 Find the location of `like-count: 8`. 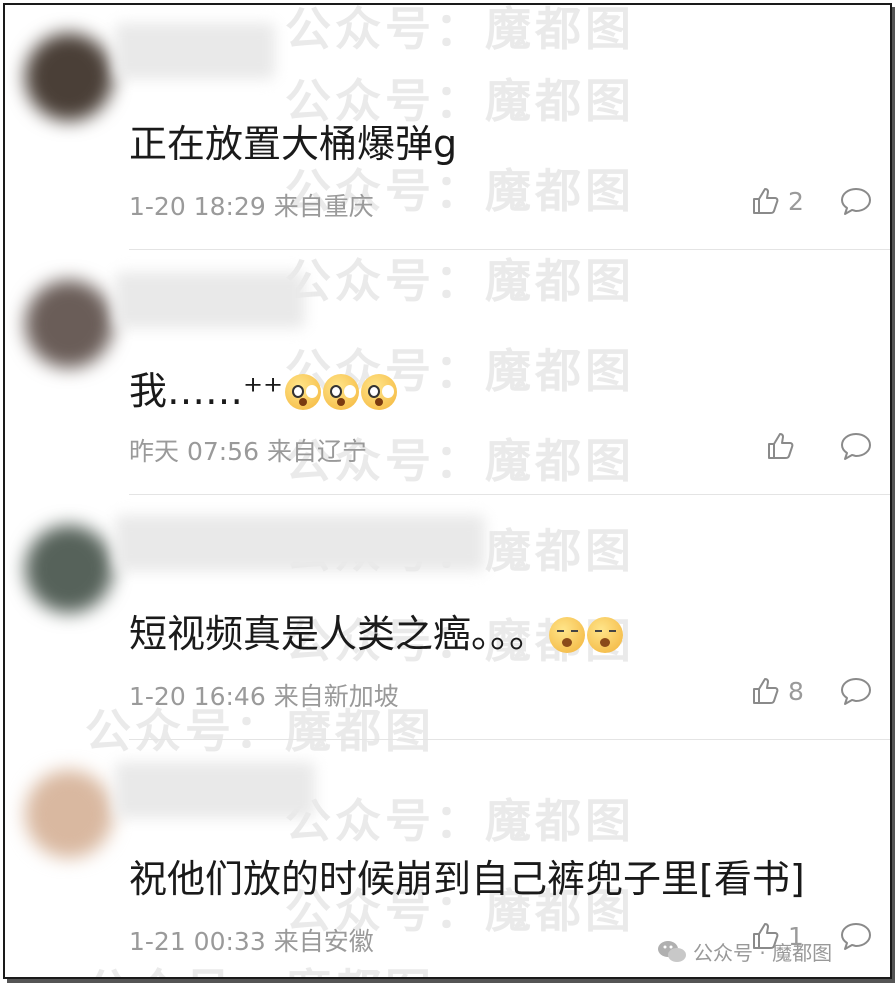

like-count: 8 is located at coordinates (796, 691).